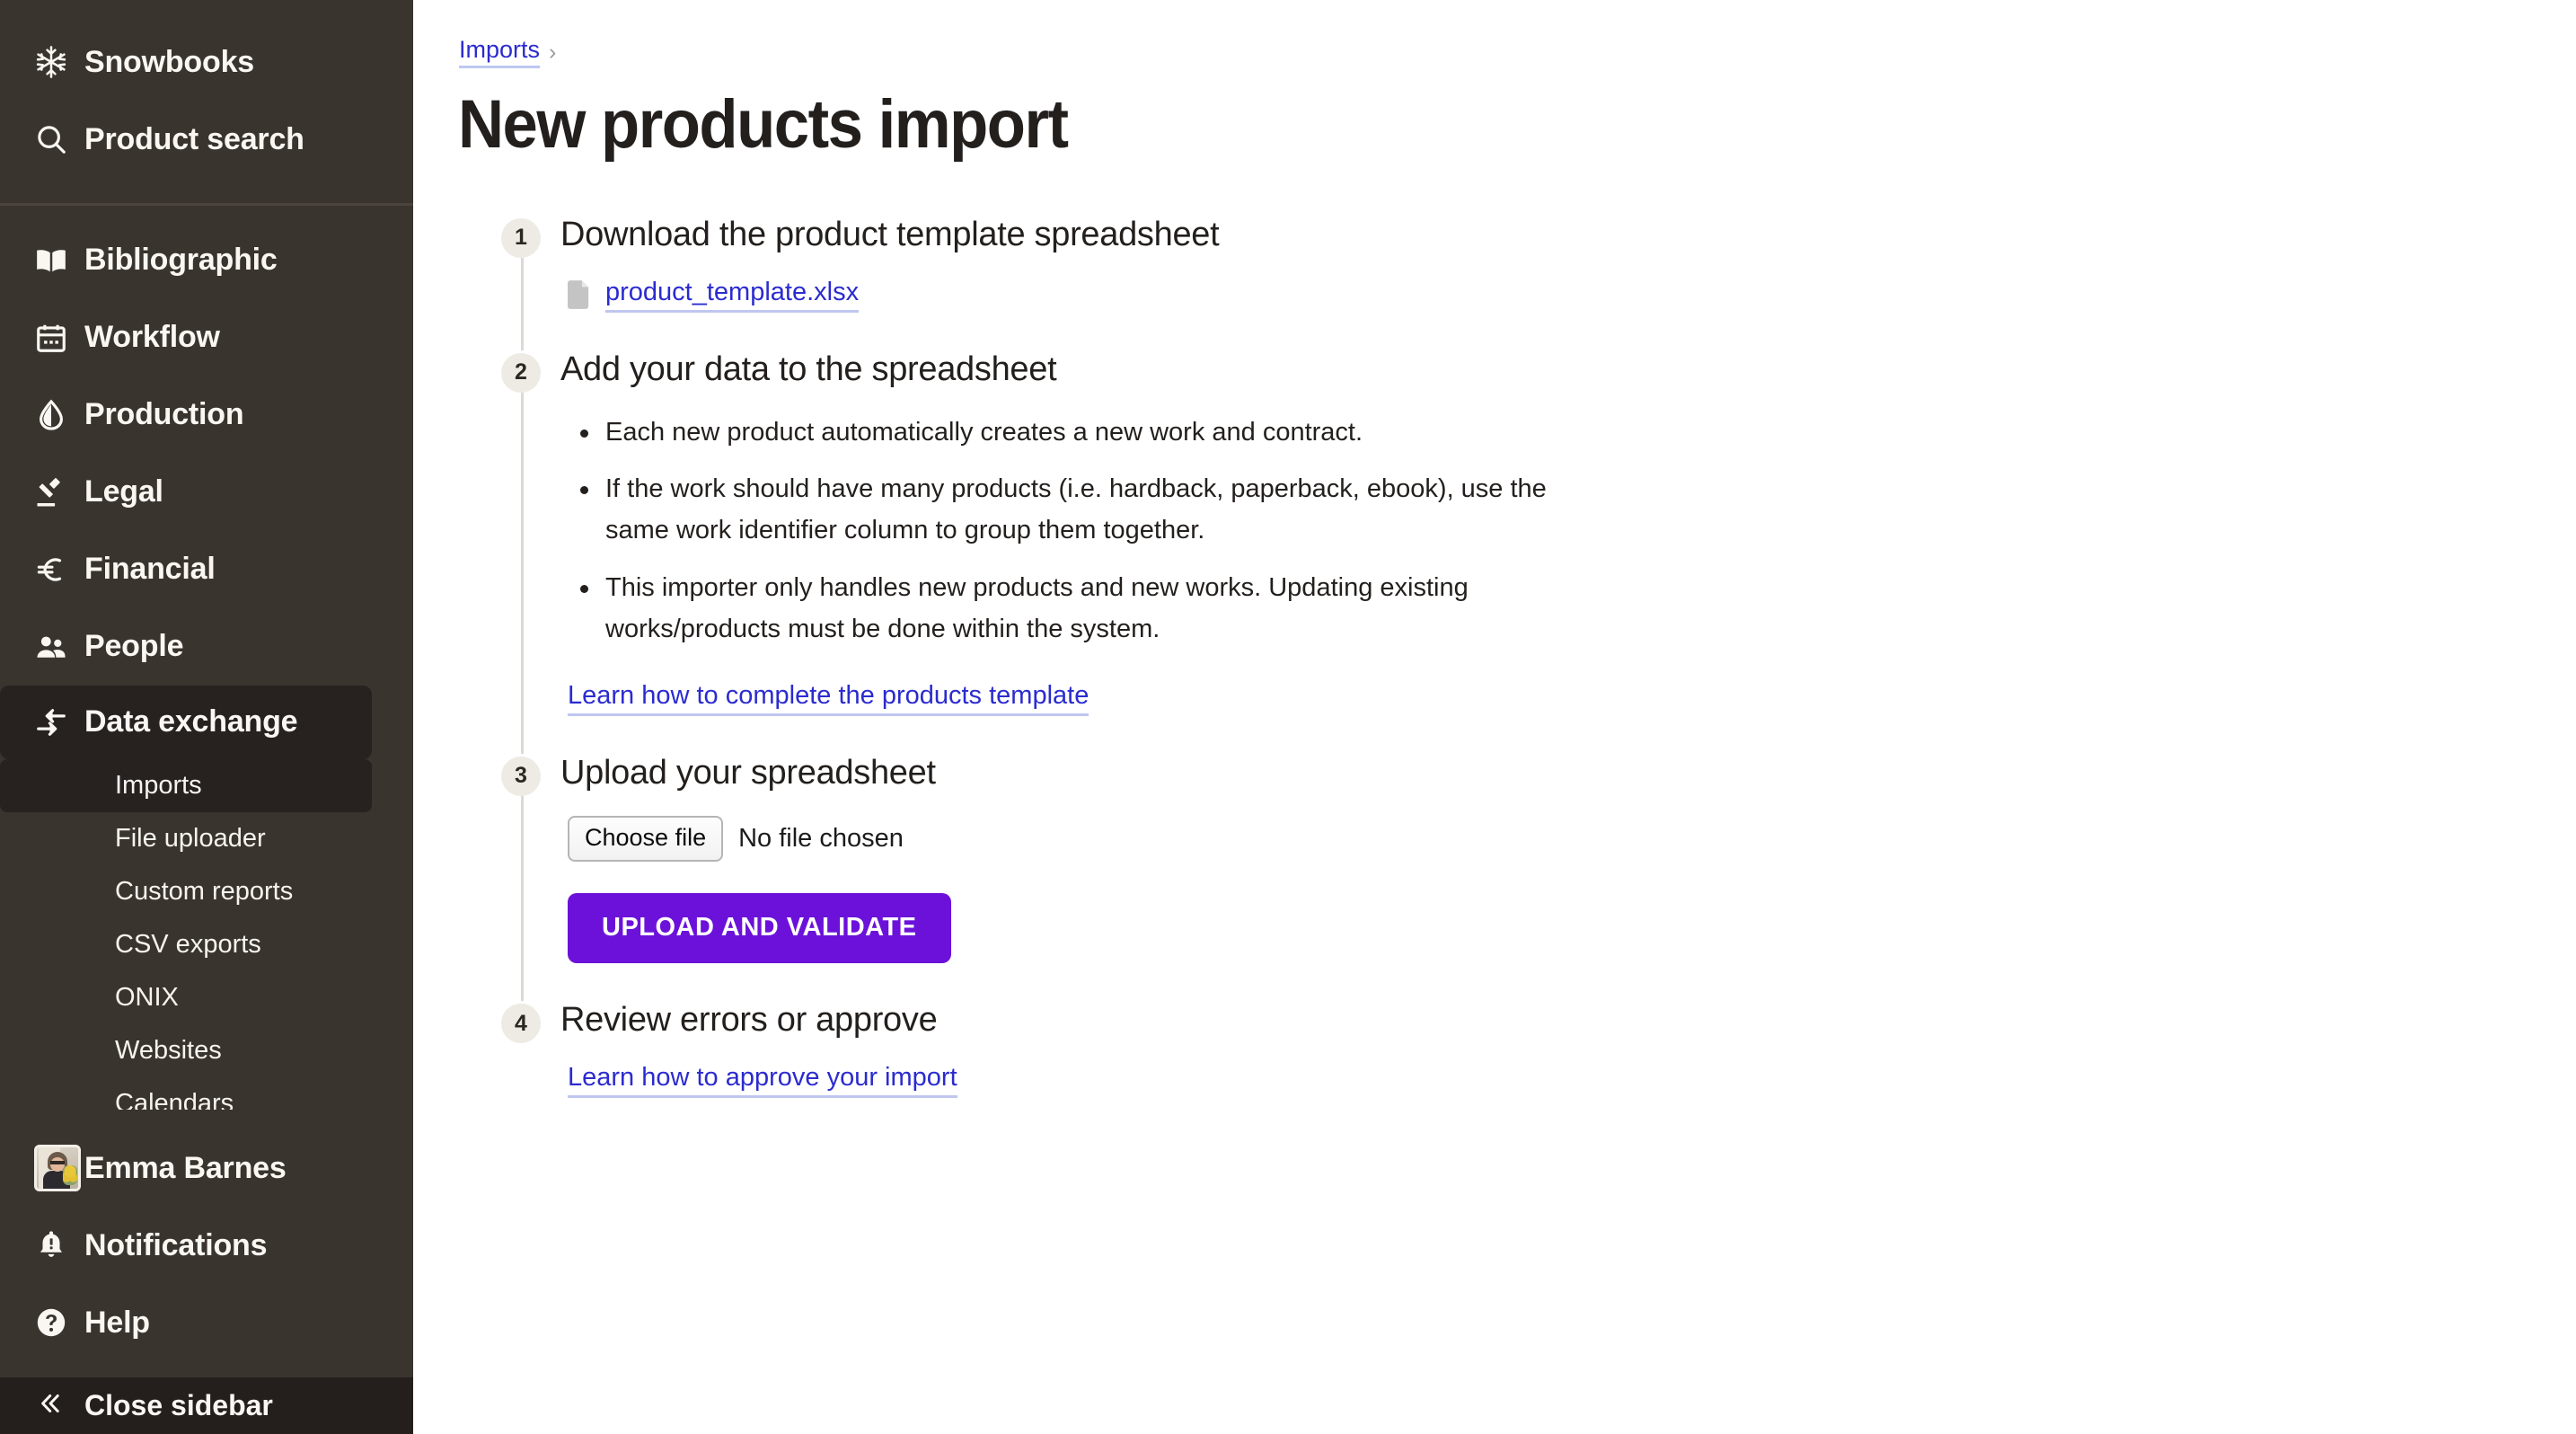 This screenshot has height=1434, width=2576. What do you see at coordinates (178, 1405) in the screenshot?
I see `close-sidebar-label: Close sidebar` at bounding box center [178, 1405].